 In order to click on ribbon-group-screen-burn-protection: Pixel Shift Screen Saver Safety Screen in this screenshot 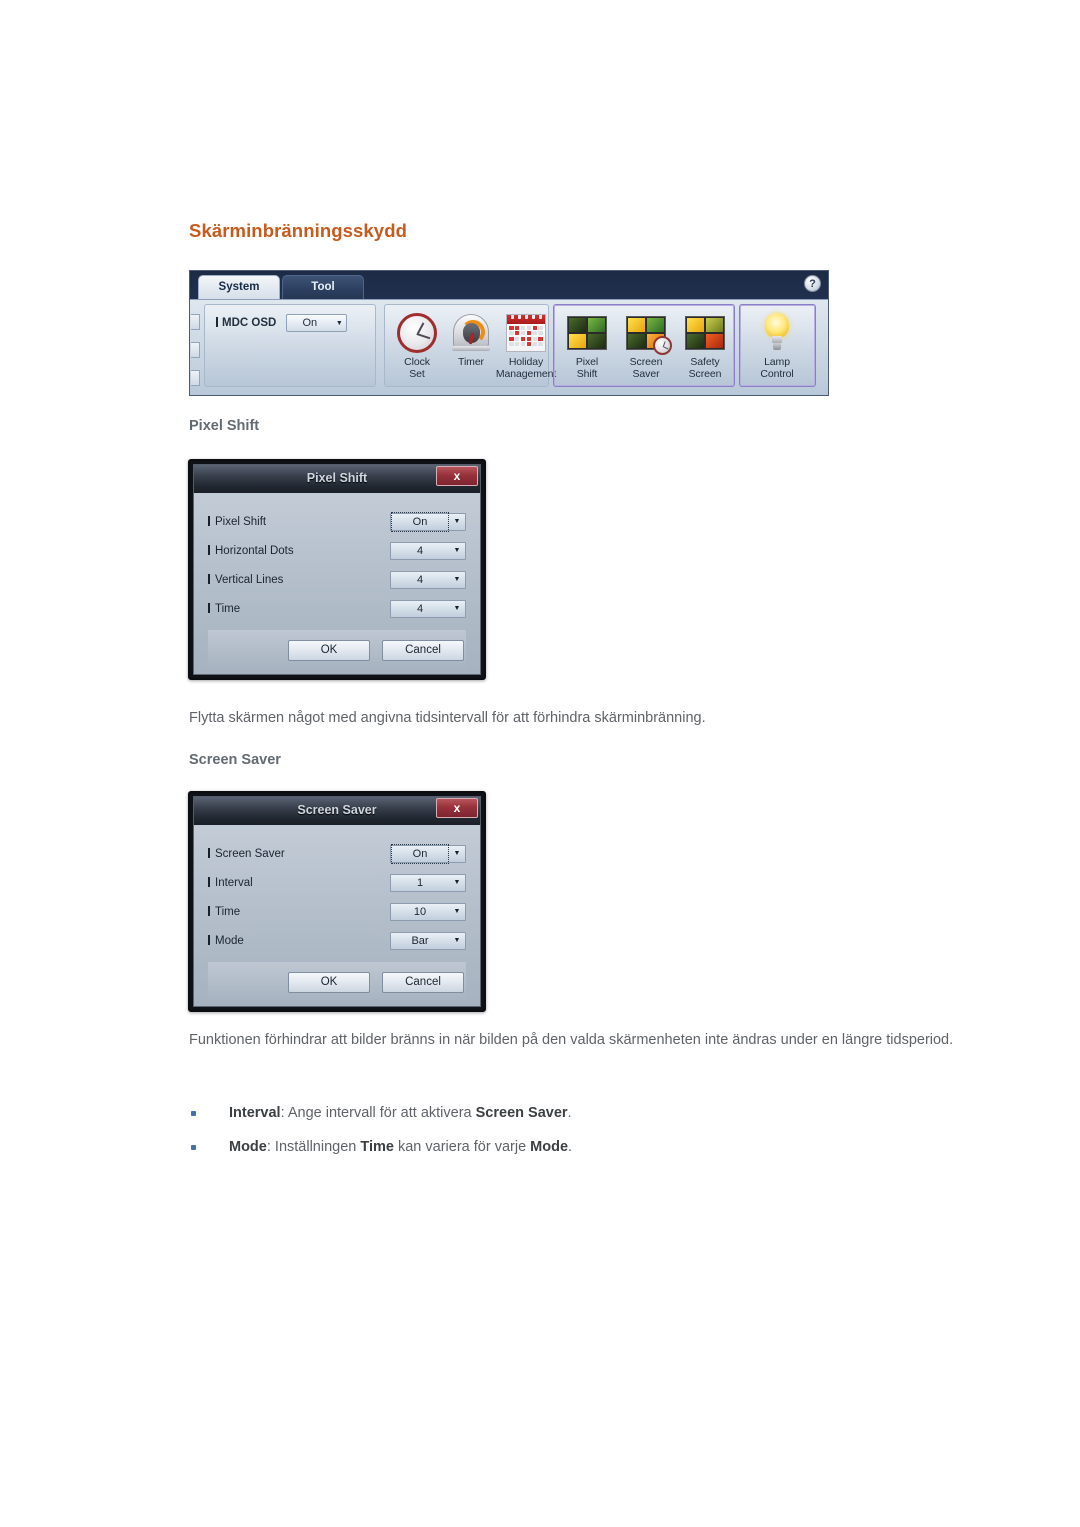, I will do `click(644, 345)`.